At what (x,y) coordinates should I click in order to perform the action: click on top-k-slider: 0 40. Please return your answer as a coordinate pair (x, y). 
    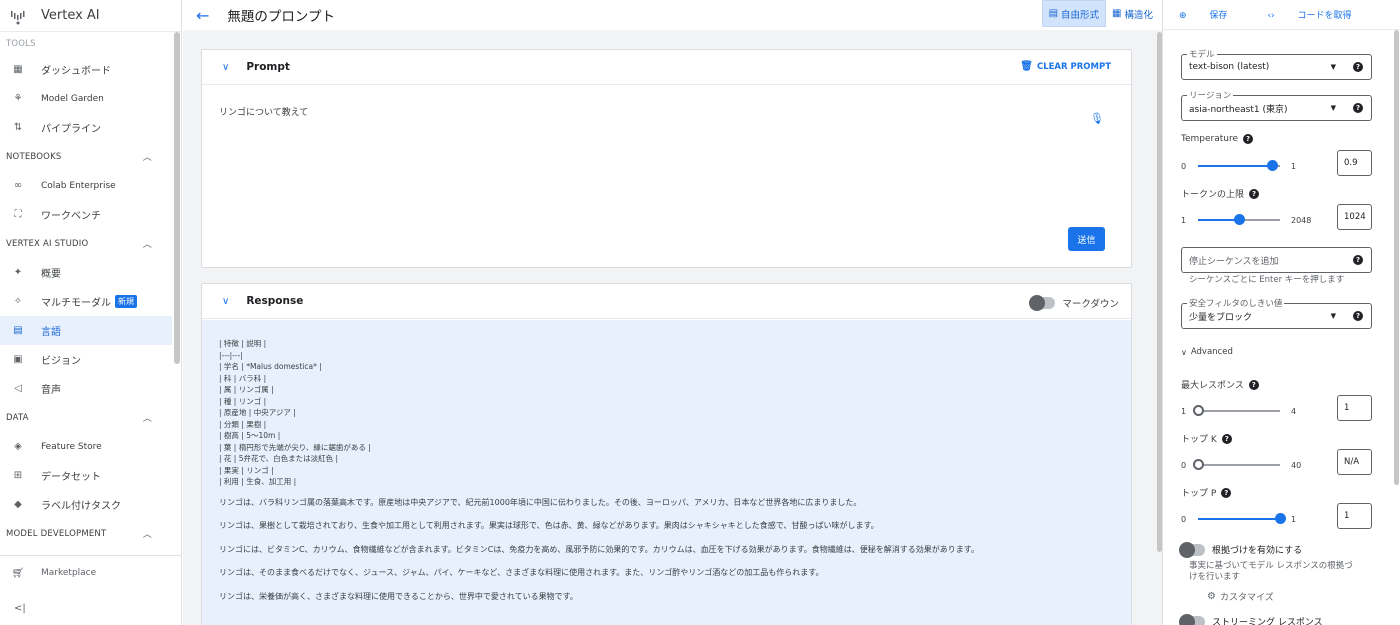
    Looking at the image, I should click on (1243, 465).